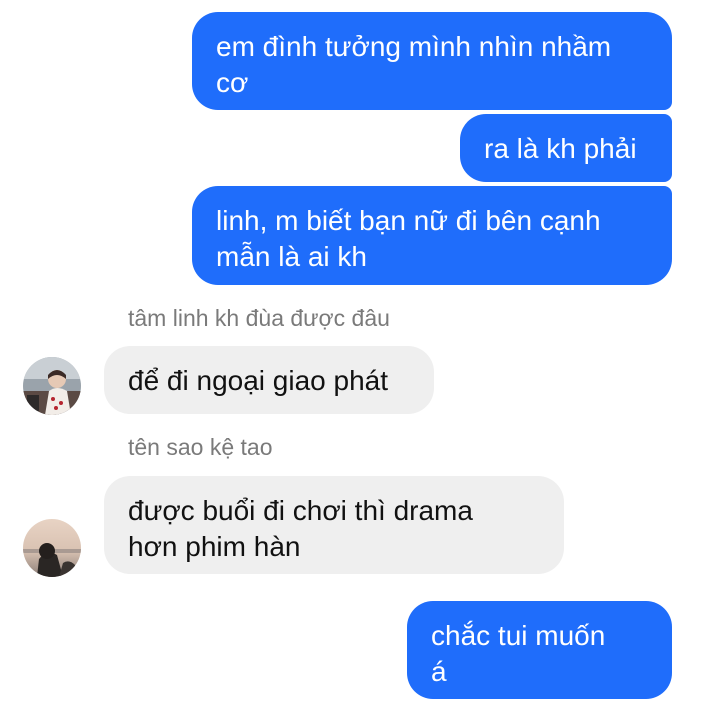 The image size is (720, 713). Describe the element at coordinates (539, 650) in the screenshot. I see `outgoing-message-bubble: chắc tui muốn á` at that location.